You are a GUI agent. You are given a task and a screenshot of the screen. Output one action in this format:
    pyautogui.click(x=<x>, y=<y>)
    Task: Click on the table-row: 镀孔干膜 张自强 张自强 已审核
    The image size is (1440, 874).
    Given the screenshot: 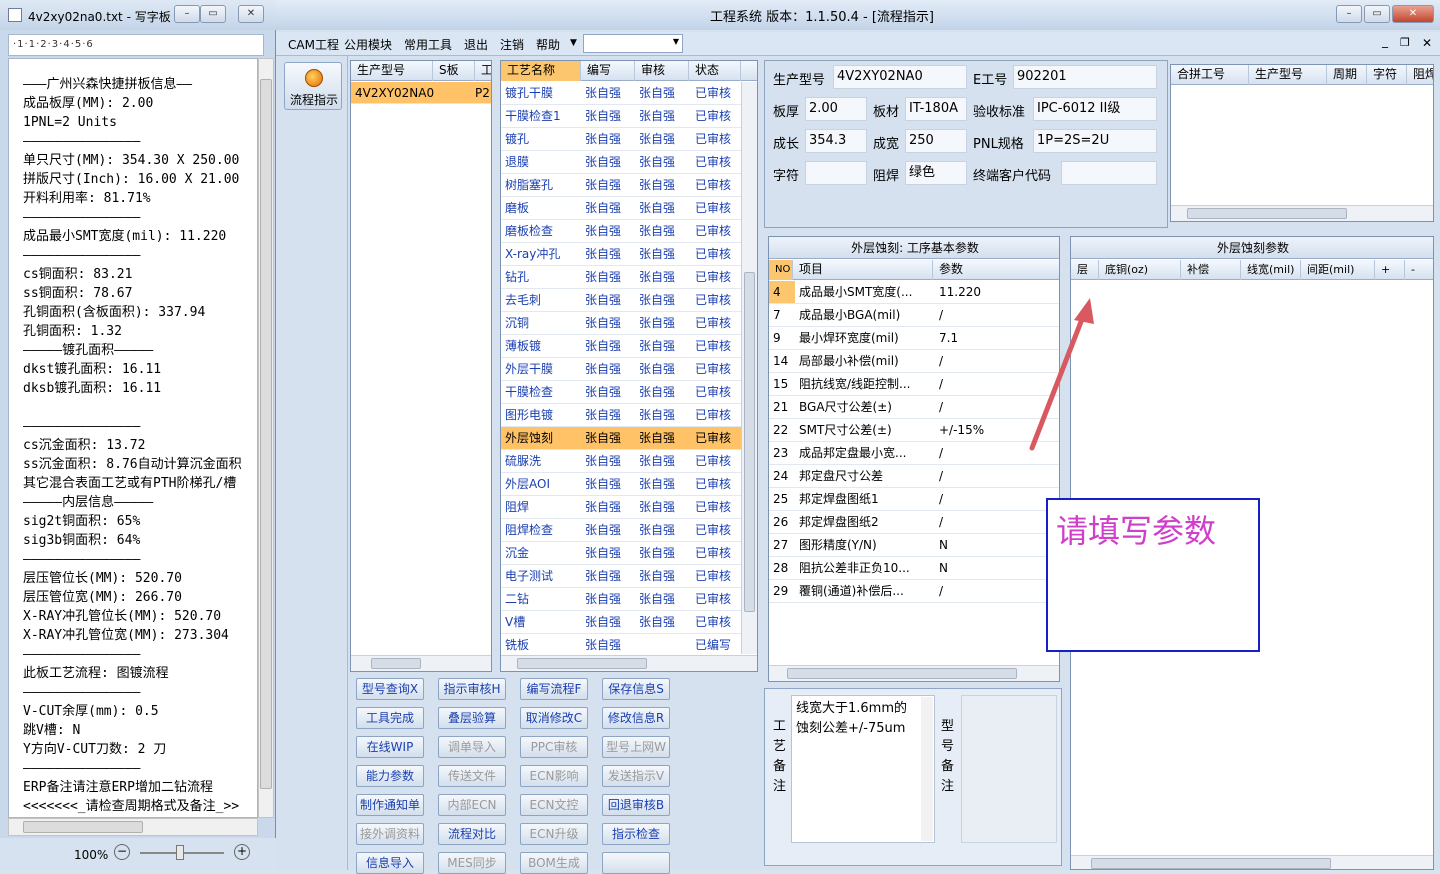 What is the action you would take?
    pyautogui.click(x=621, y=93)
    